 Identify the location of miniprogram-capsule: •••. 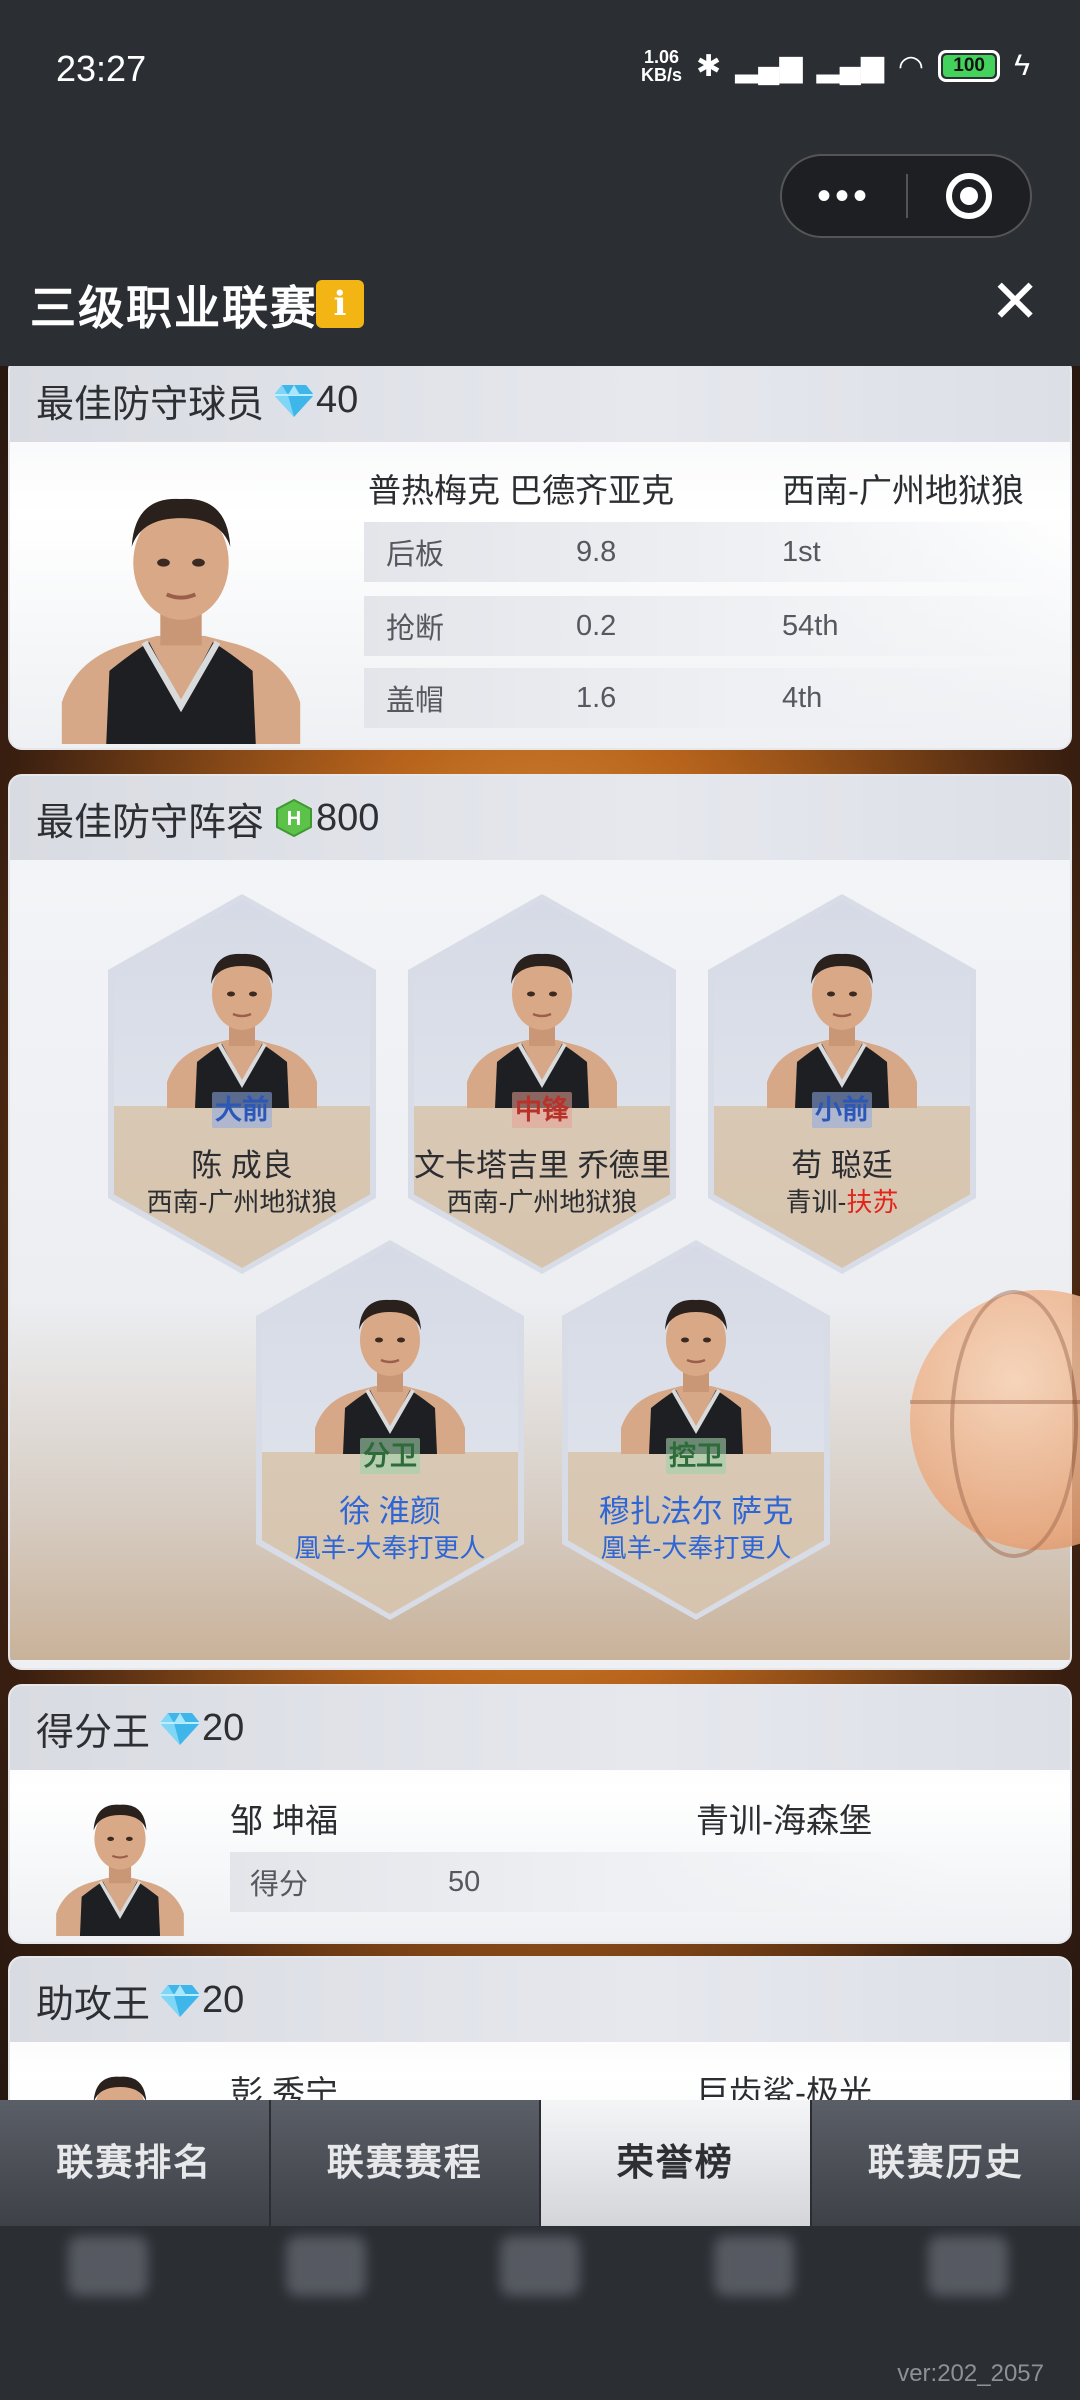
(906, 196).